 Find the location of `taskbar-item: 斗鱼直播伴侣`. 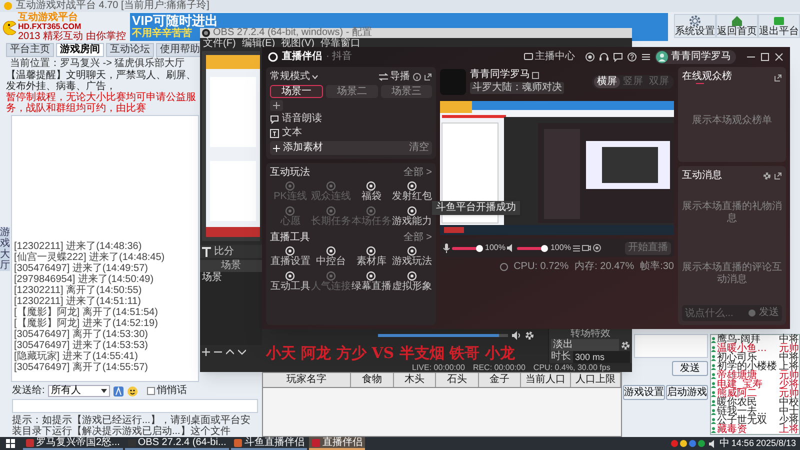

taskbar-item: 斗鱼直播伴侣 is located at coordinates (269, 443).